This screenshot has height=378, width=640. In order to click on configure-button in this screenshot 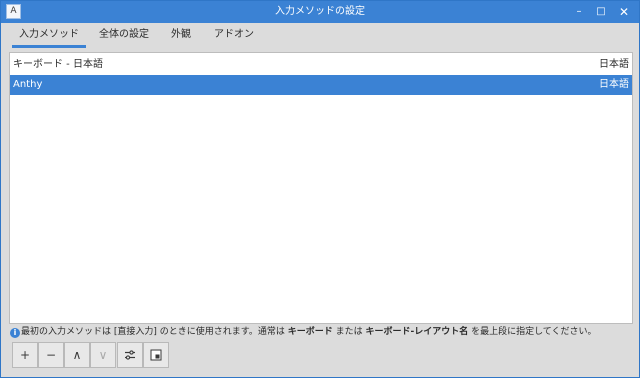, I will do `click(130, 355)`.